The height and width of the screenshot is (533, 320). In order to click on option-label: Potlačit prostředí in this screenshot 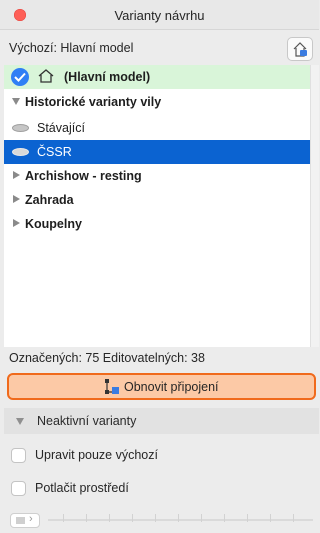, I will do `click(82, 488)`.